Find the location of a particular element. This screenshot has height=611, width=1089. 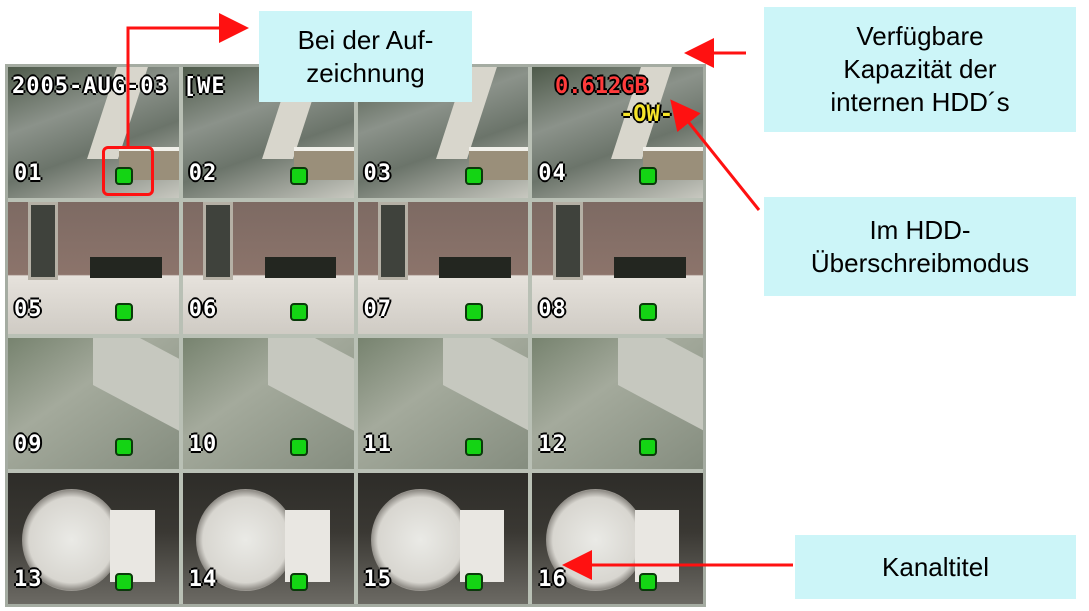

arrow-recording is located at coordinates (187, 79).